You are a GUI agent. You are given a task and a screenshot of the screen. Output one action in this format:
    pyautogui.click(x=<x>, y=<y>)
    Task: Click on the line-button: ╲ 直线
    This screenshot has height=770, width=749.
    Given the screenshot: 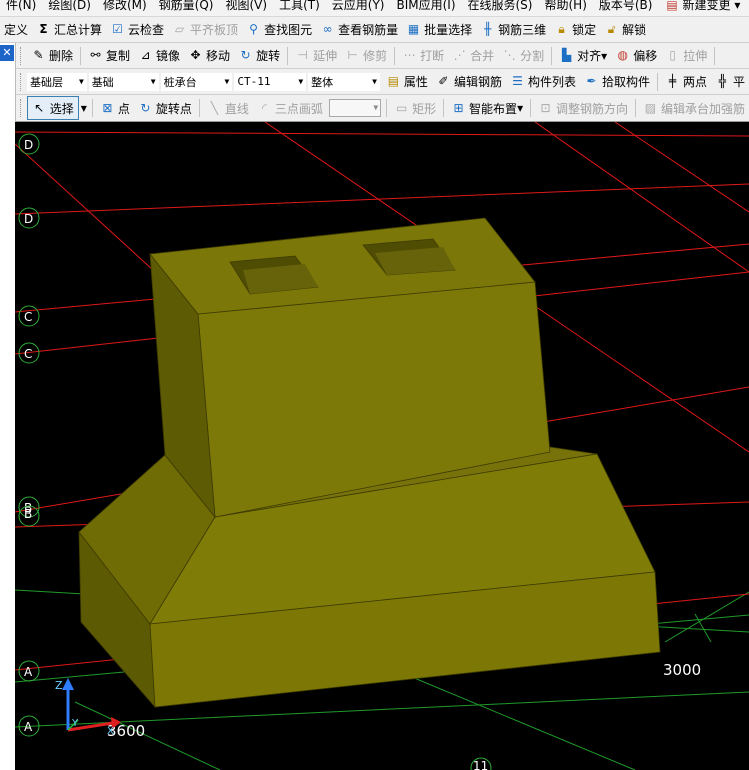 What is the action you would take?
    pyautogui.click(x=228, y=108)
    